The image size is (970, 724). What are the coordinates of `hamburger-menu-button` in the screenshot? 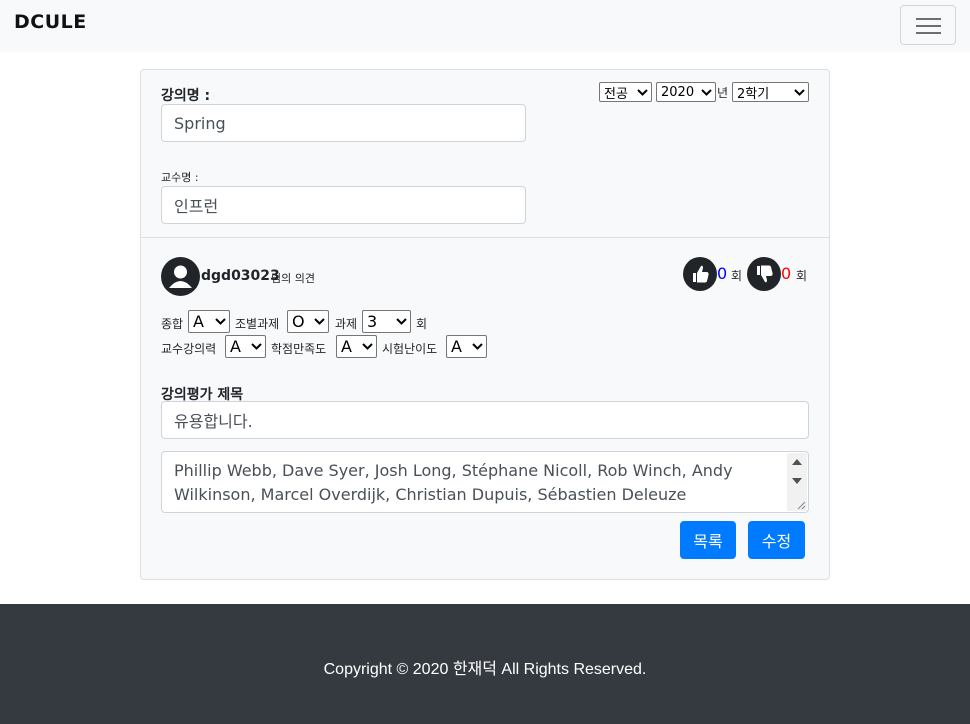 It's located at (928, 25).